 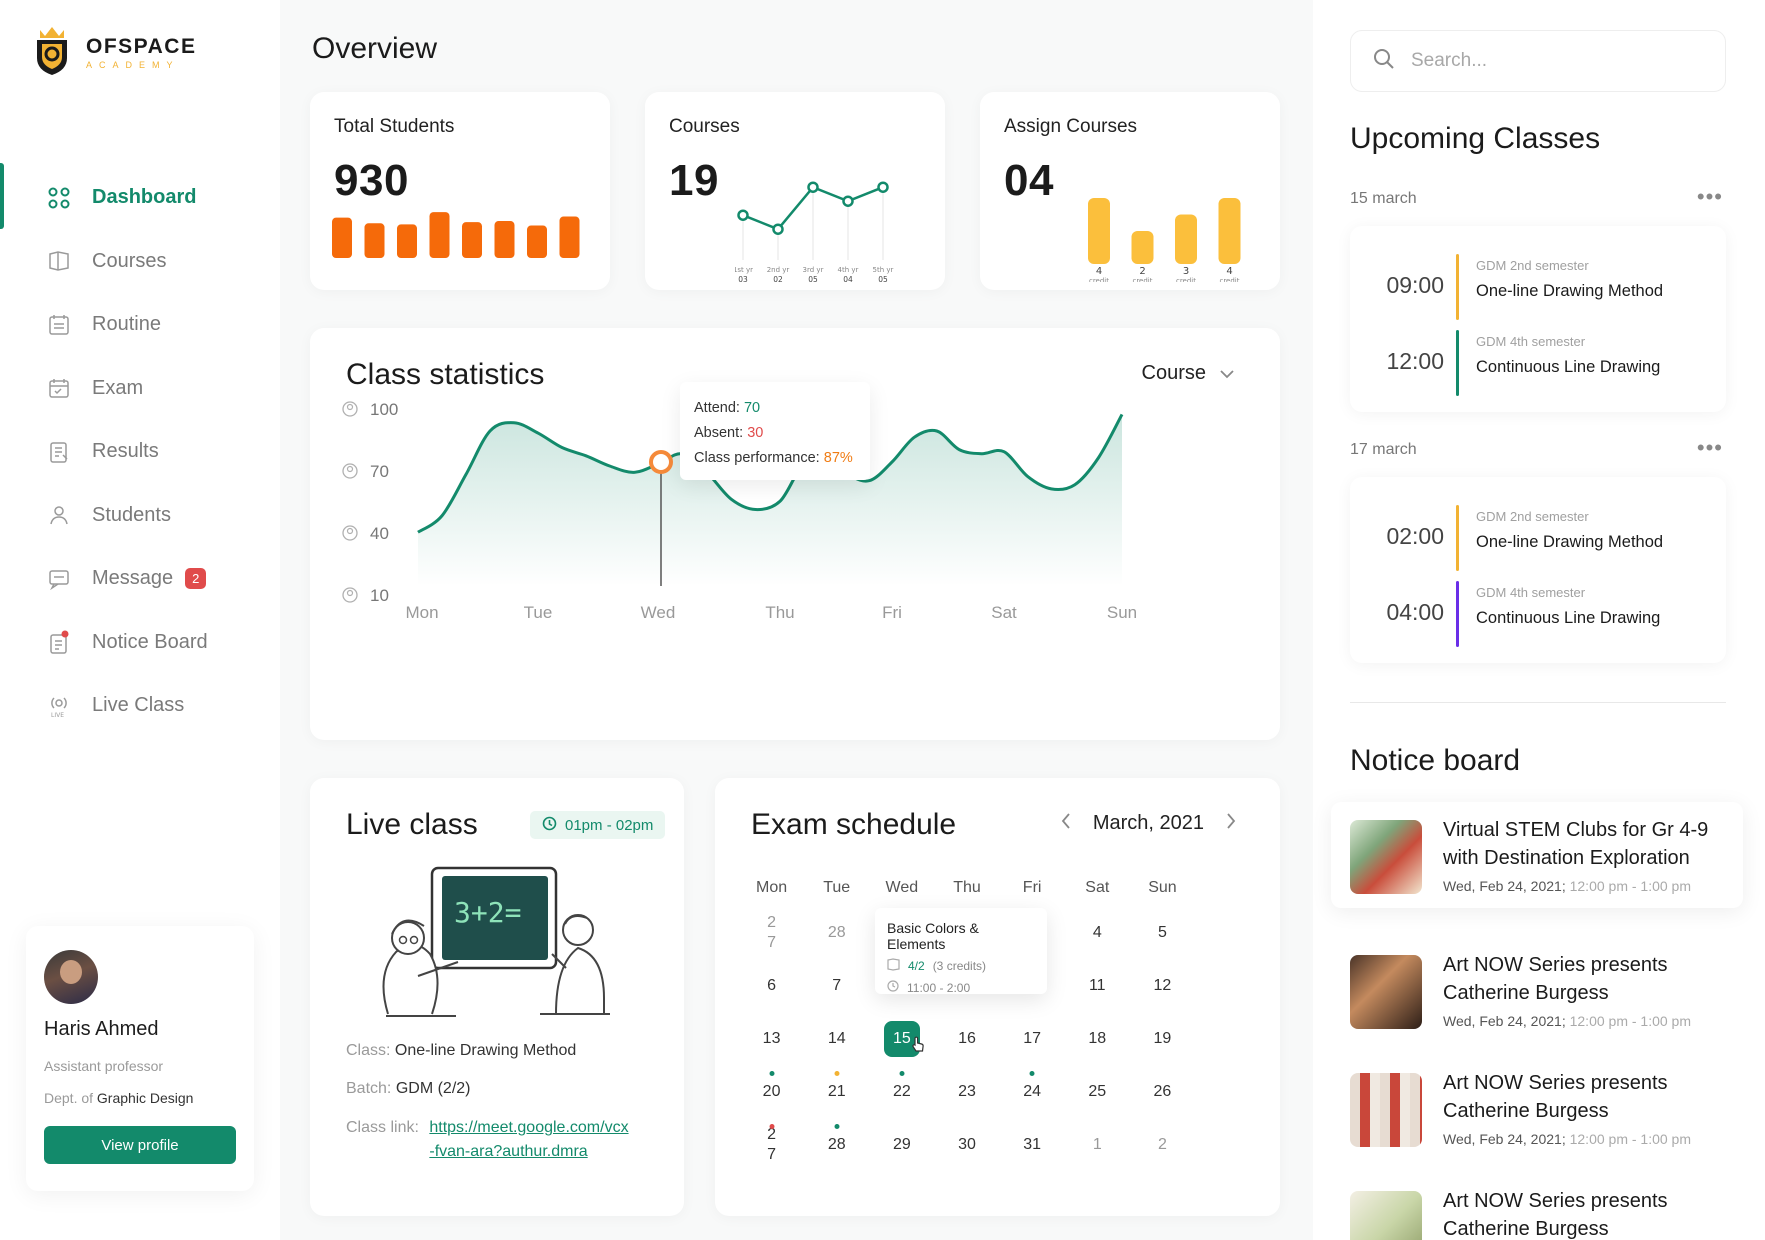 I want to click on y-tick-label: 70, so click(x=379, y=471).